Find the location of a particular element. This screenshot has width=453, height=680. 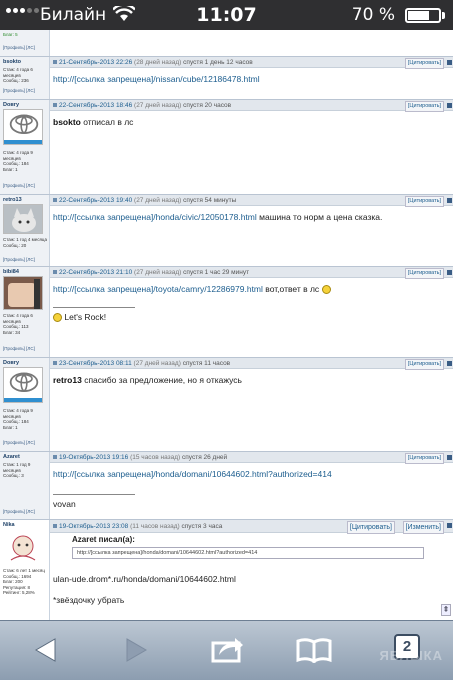

post-delay: спустя 26 дней is located at coordinates (205, 457).